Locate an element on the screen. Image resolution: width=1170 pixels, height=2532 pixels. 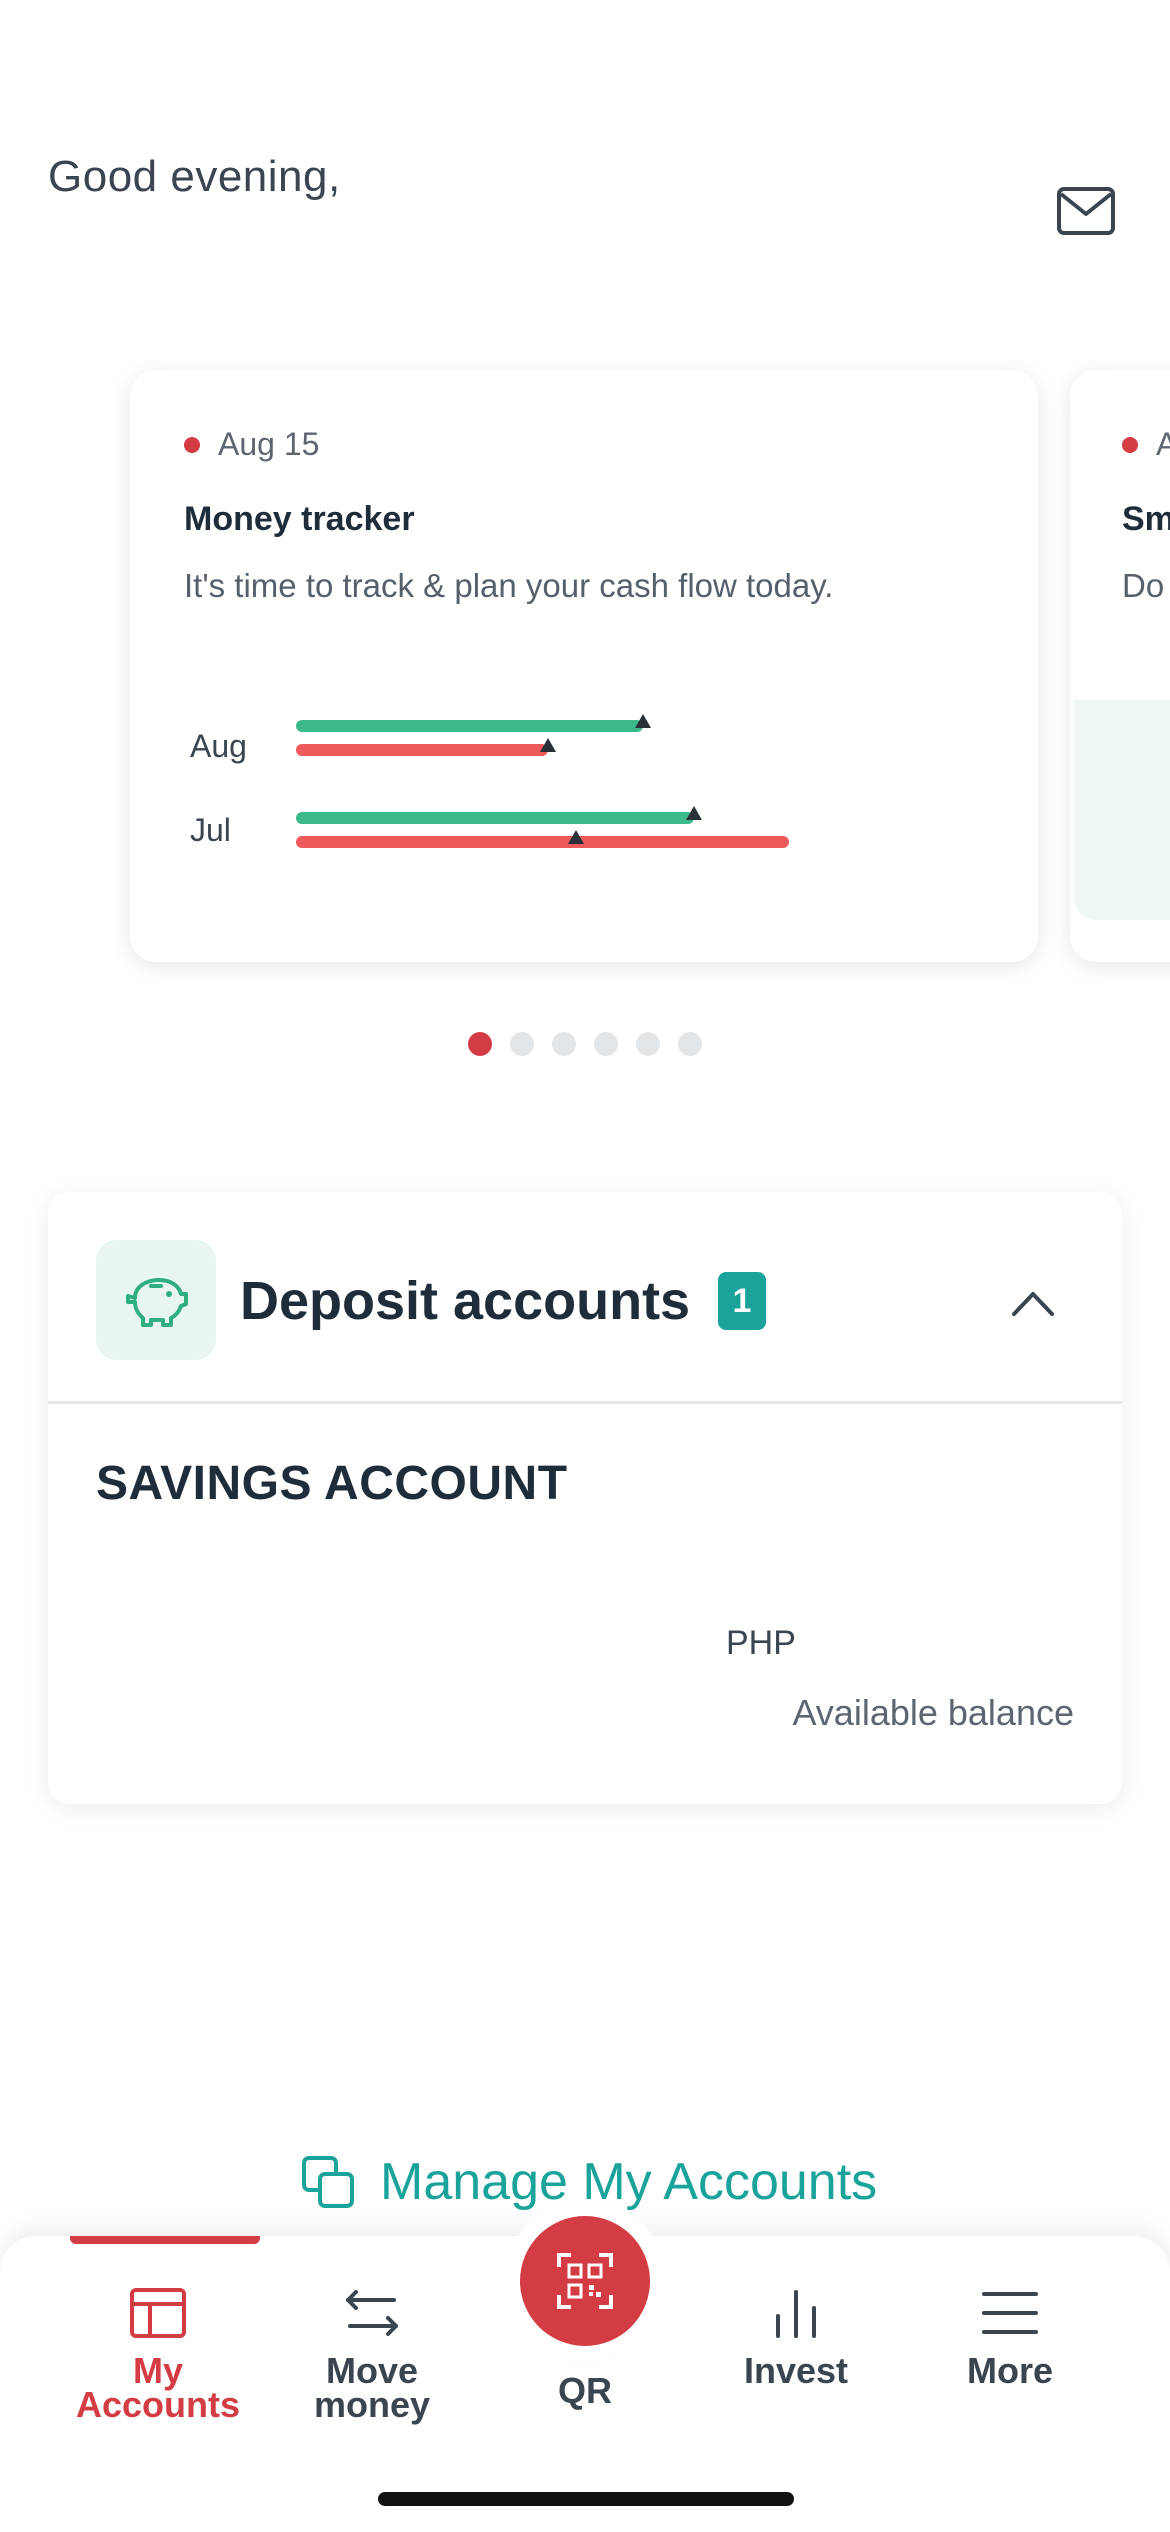
available-balance-label: Available balance is located at coordinates (933, 1712).